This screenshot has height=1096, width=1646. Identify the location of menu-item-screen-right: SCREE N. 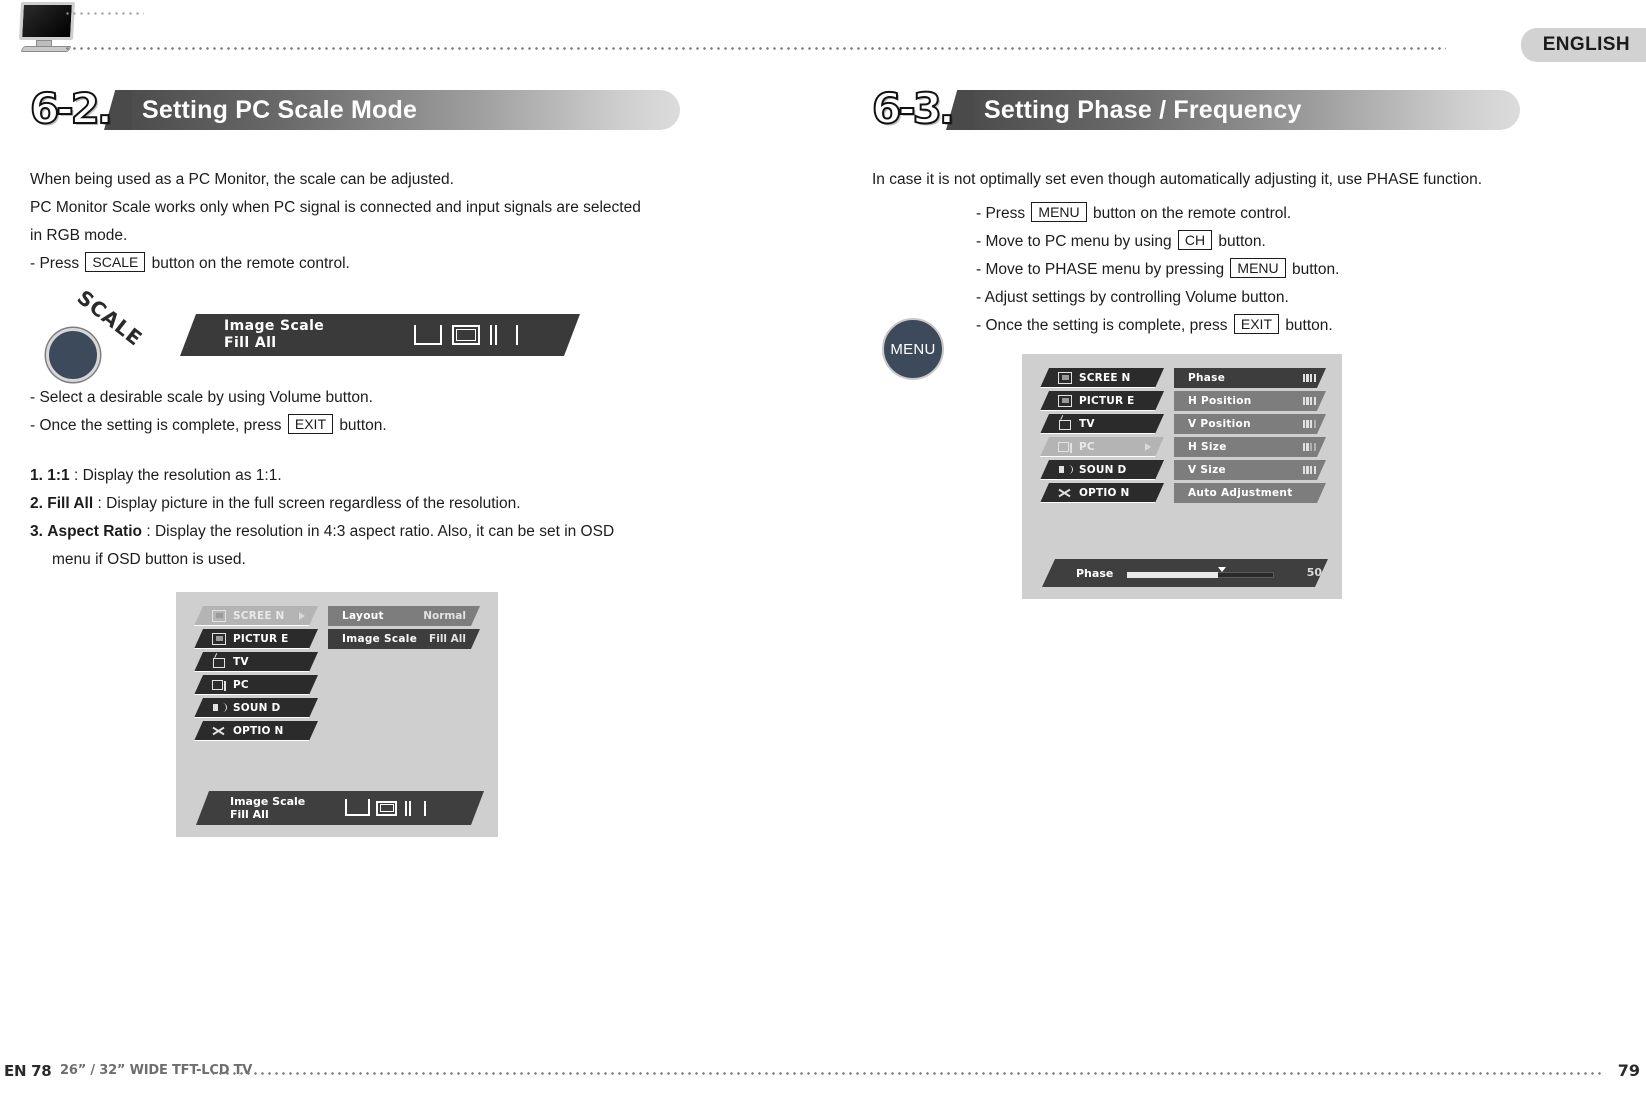
(1102, 378).